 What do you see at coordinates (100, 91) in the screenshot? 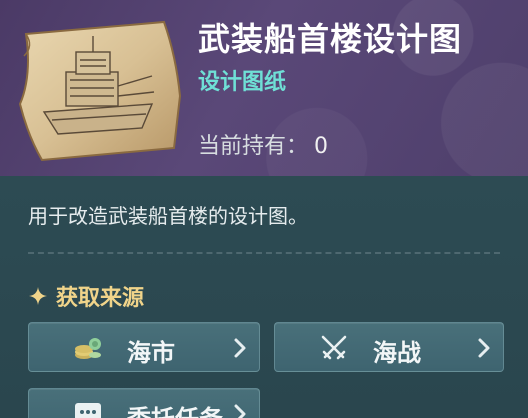
I see `ship-blueprint-image` at bounding box center [100, 91].